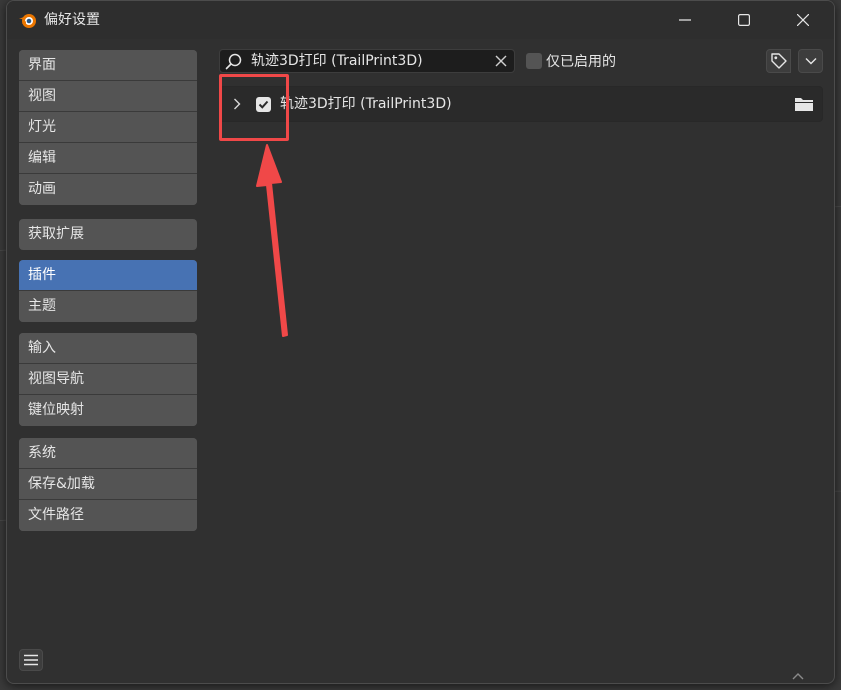 The image size is (841, 690). I want to click on enabled-only-checkbox, so click(534, 61).